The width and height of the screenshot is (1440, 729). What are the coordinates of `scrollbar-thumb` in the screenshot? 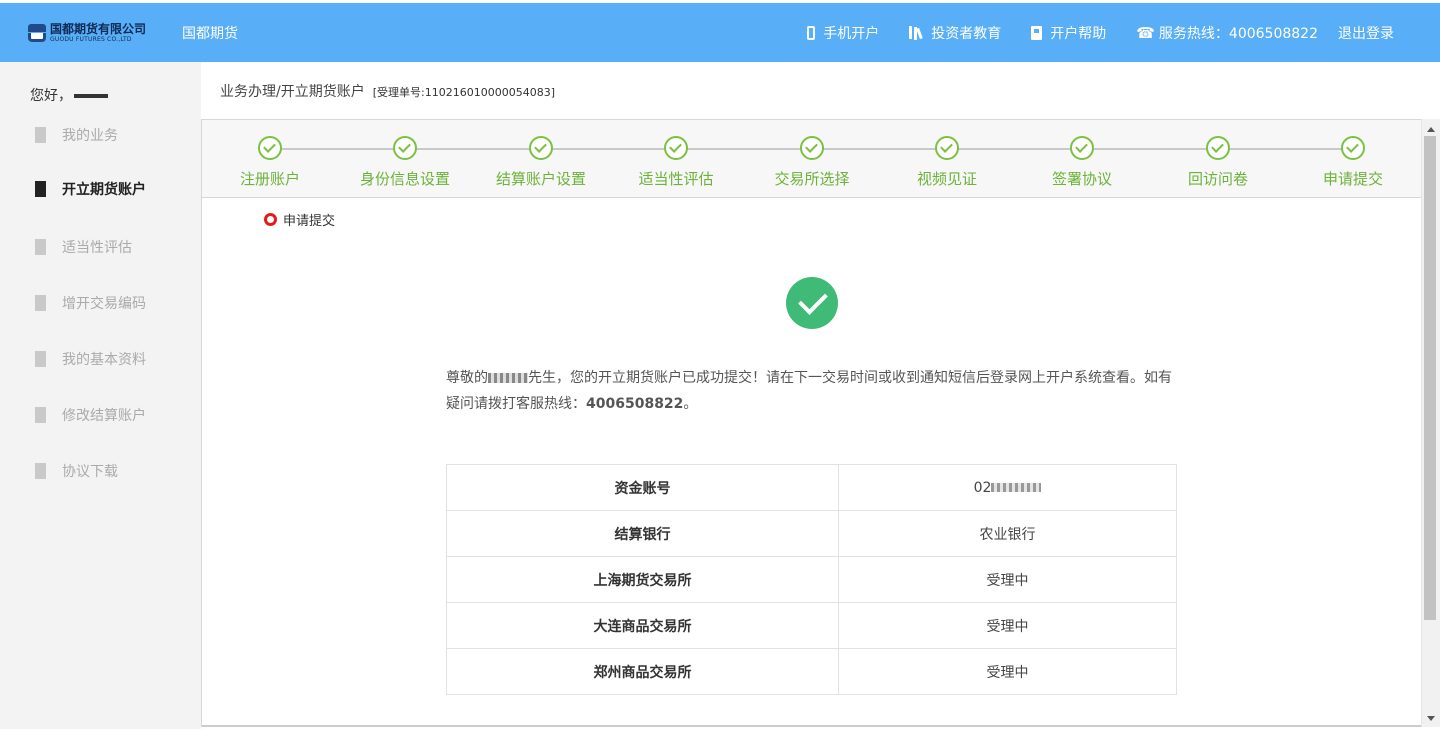 It's located at (1430, 378).